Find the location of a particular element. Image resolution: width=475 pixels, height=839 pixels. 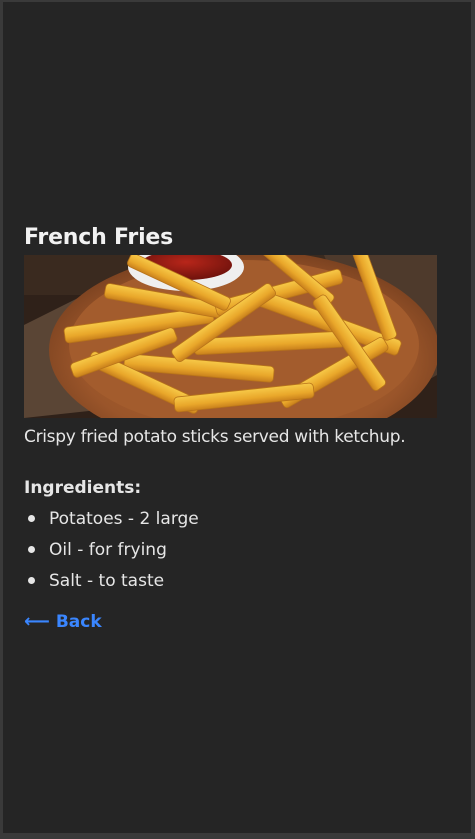

arrow-left-icon: ⟵ is located at coordinates (37, 621).